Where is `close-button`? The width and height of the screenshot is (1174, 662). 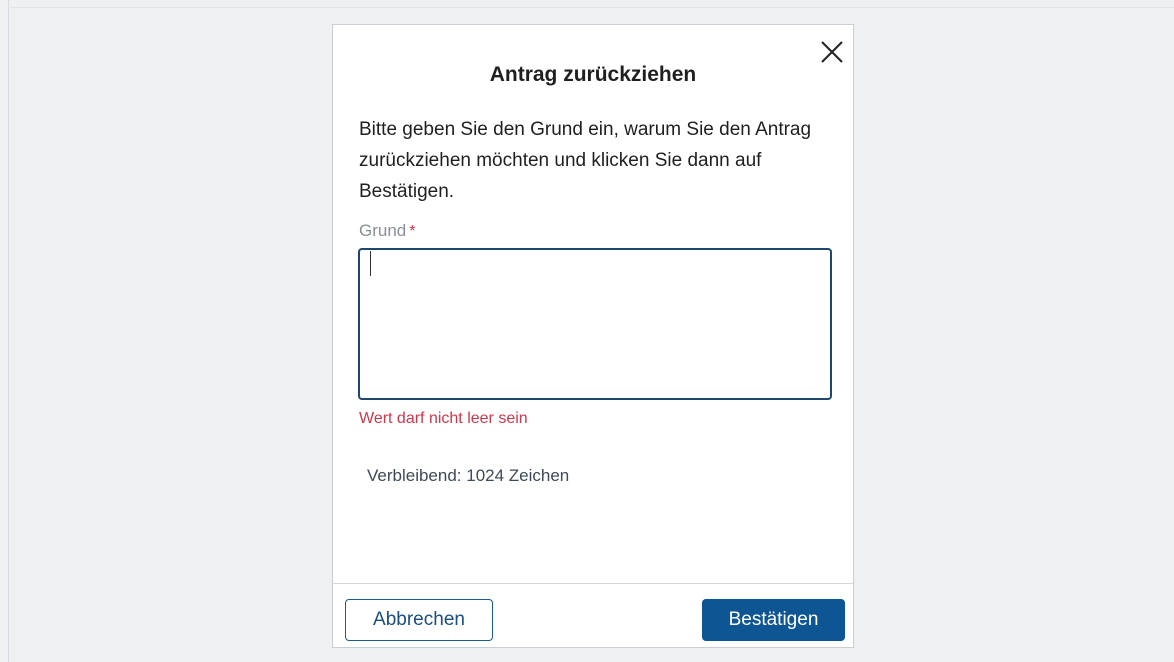 close-button is located at coordinates (832, 52).